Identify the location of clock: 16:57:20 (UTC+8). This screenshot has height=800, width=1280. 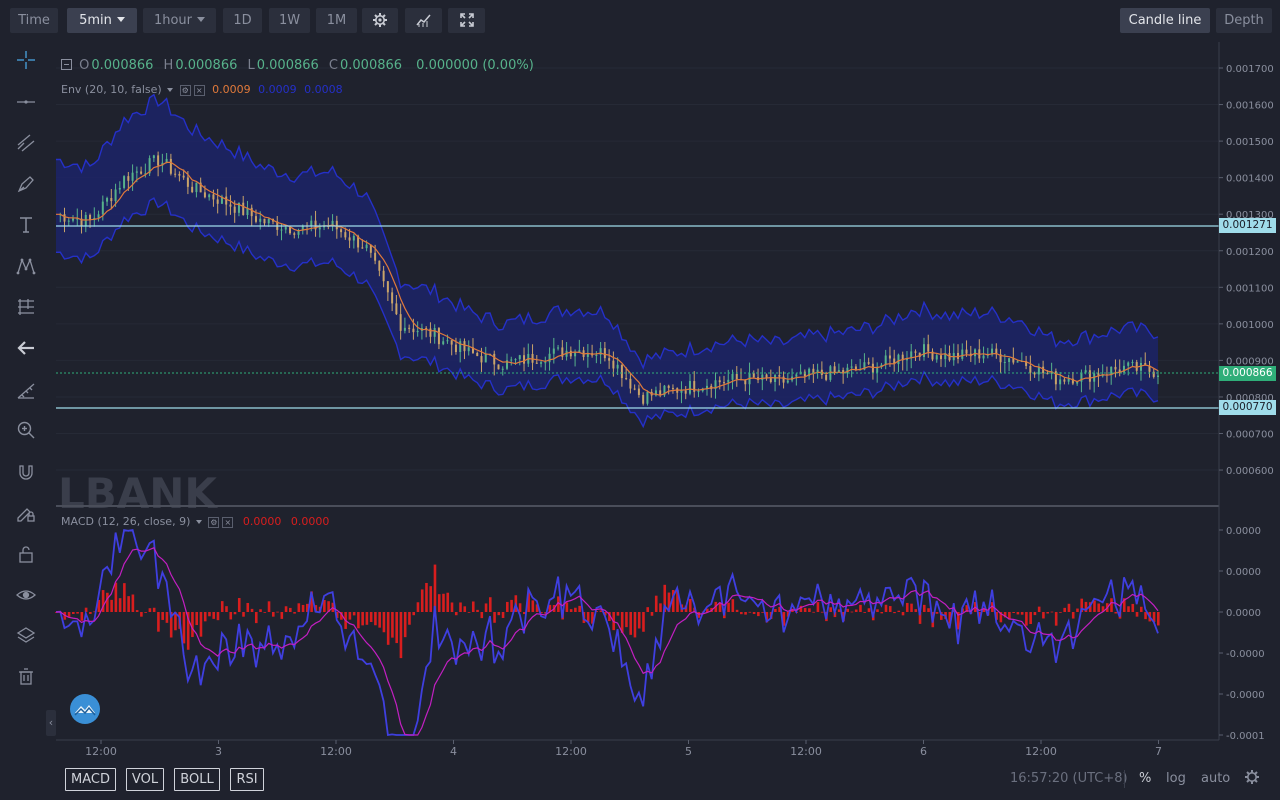
(1069, 778).